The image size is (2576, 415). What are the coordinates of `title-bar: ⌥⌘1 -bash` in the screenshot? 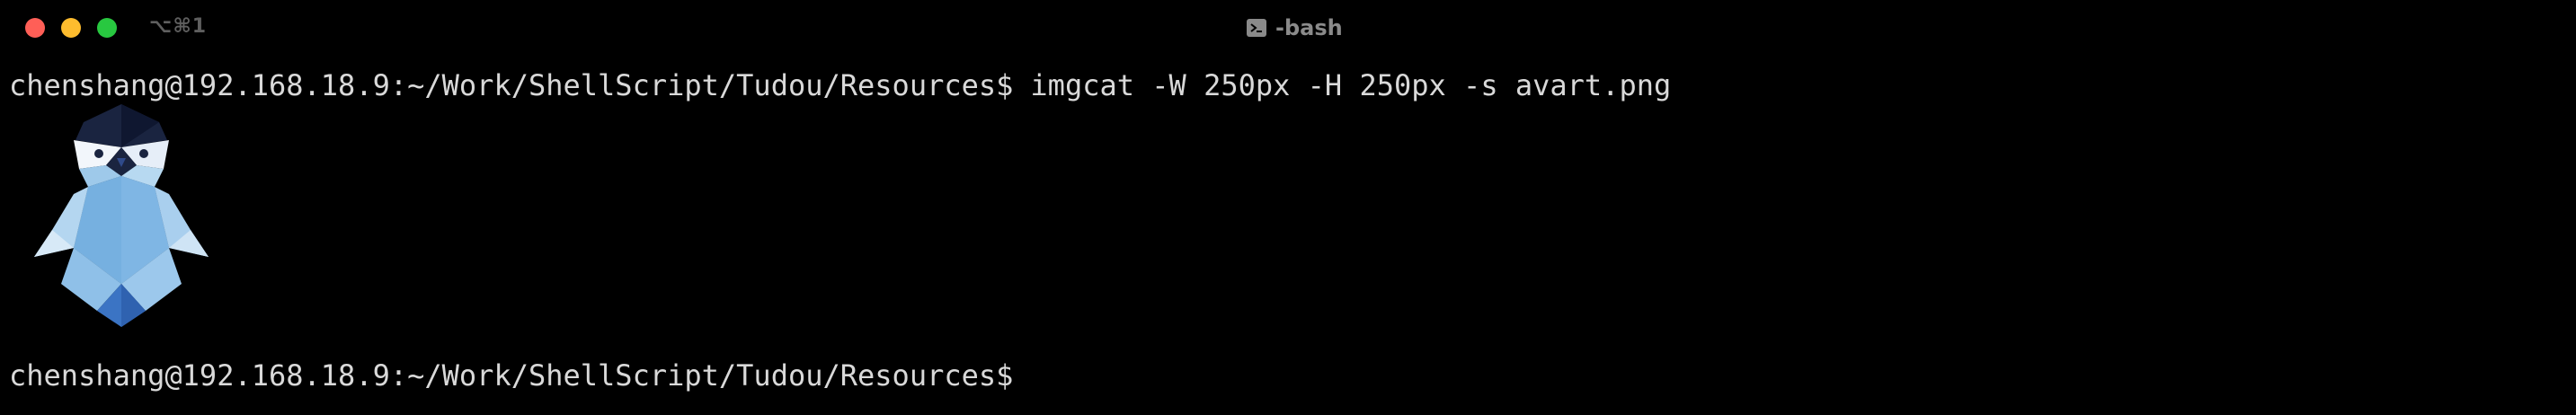 It's located at (1288, 28).